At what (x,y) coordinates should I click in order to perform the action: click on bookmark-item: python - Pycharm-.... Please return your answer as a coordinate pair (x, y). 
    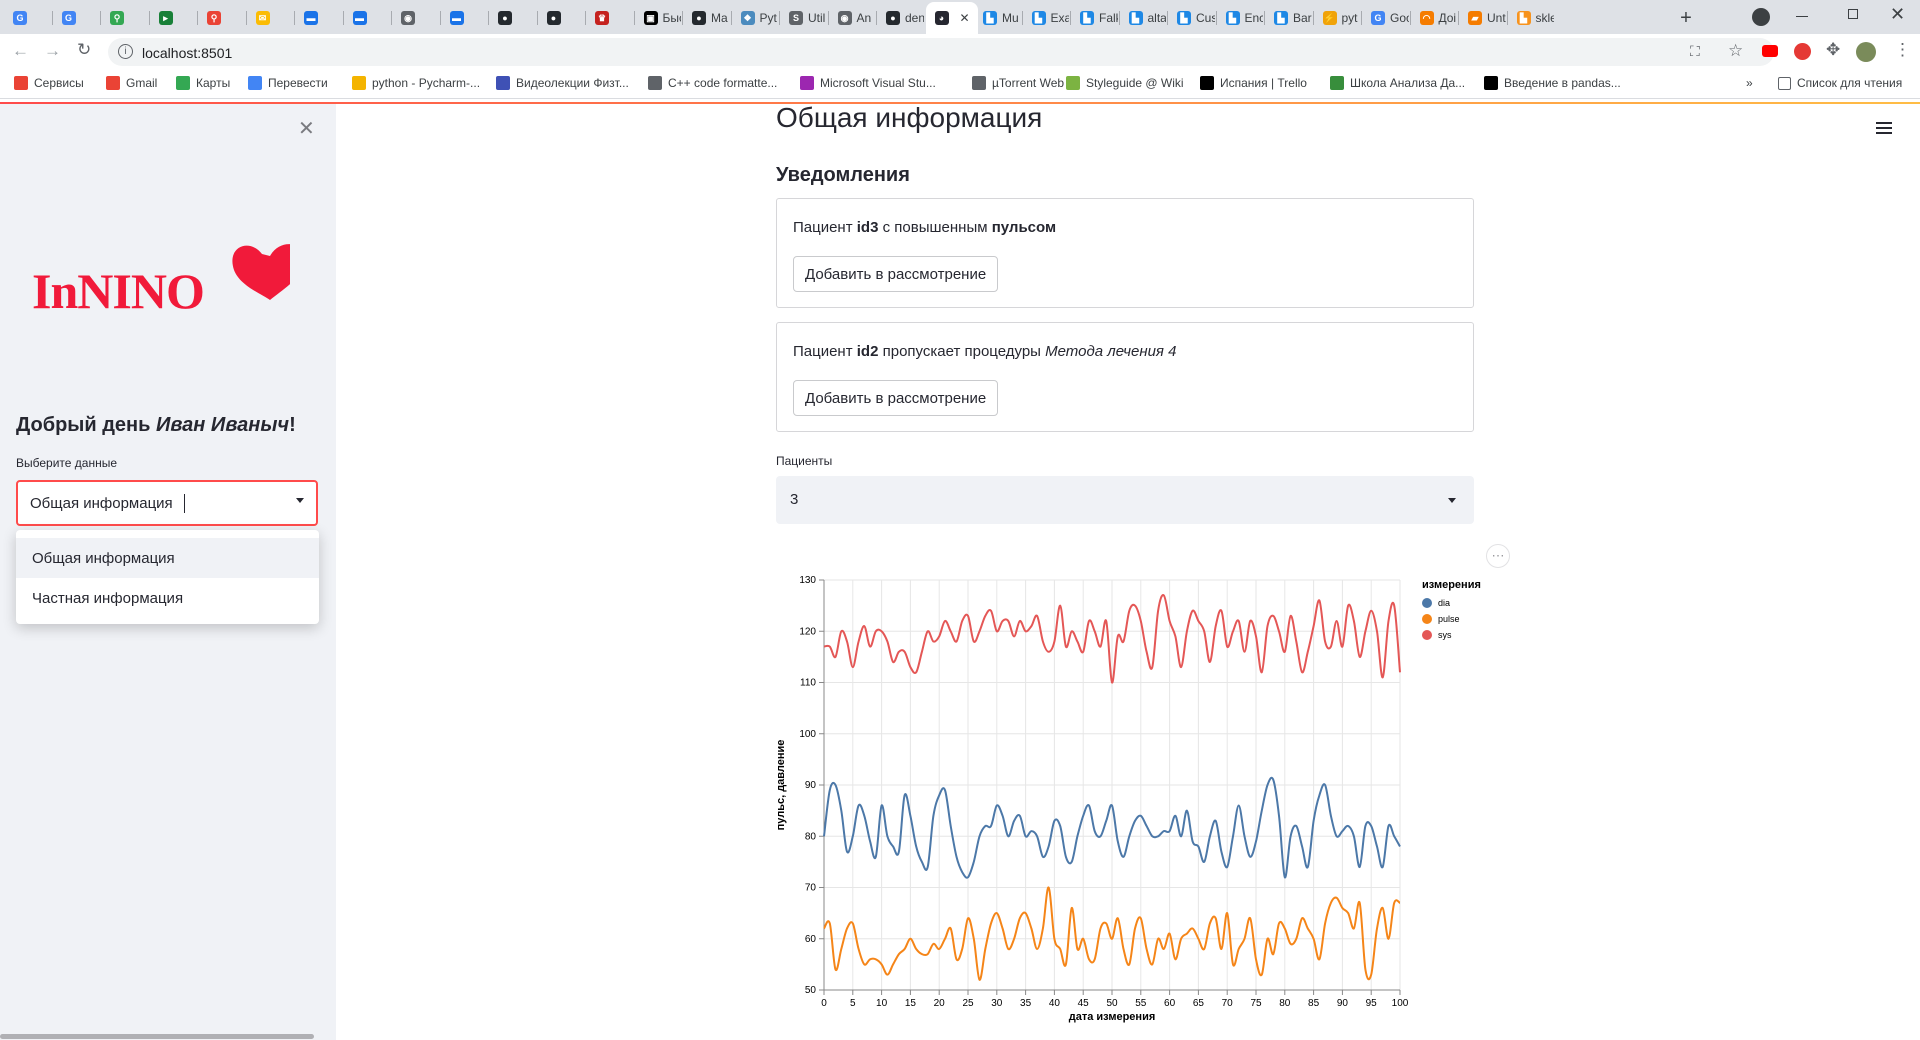
    Looking at the image, I should click on (416, 83).